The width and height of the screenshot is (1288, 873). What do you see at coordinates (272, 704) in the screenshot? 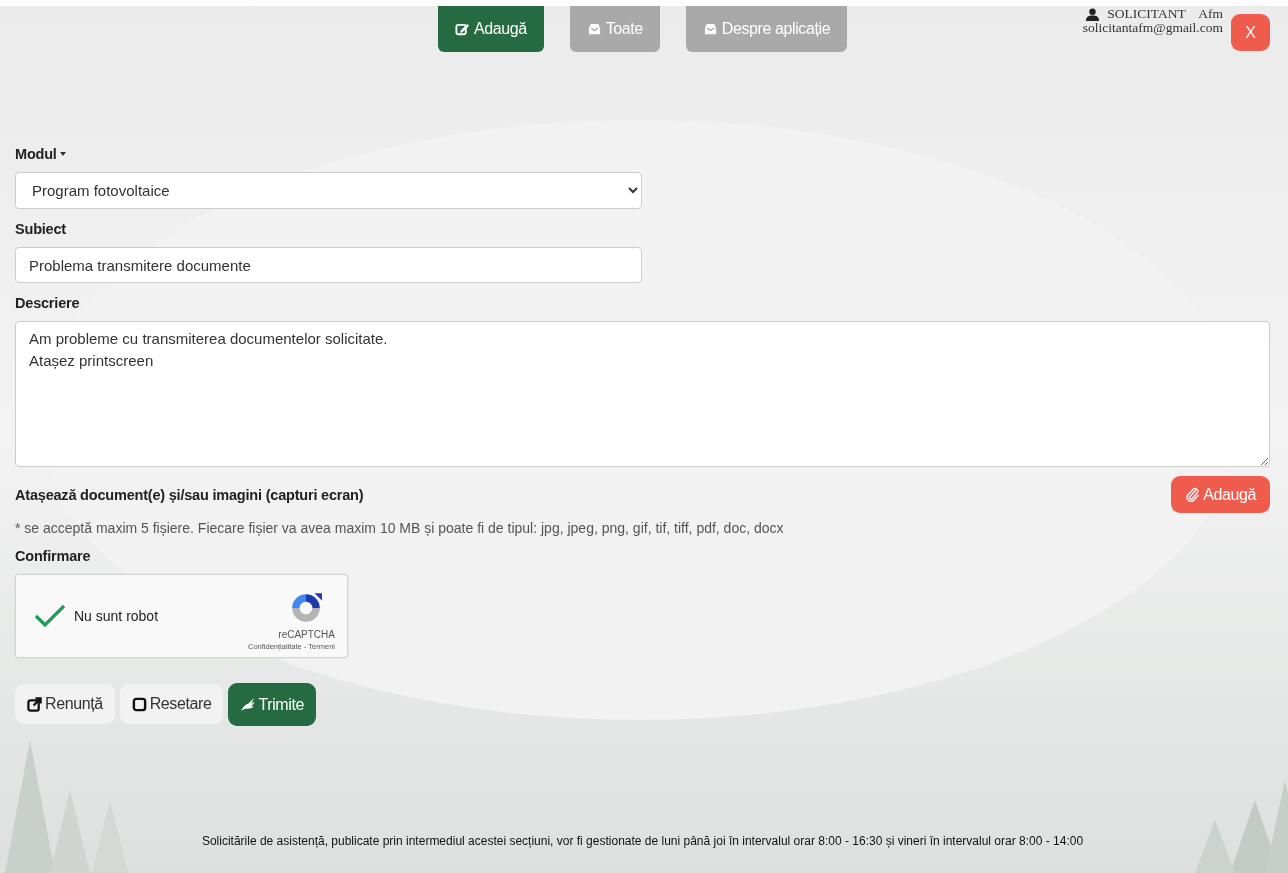
I see `form-button: Trimite` at bounding box center [272, 704].